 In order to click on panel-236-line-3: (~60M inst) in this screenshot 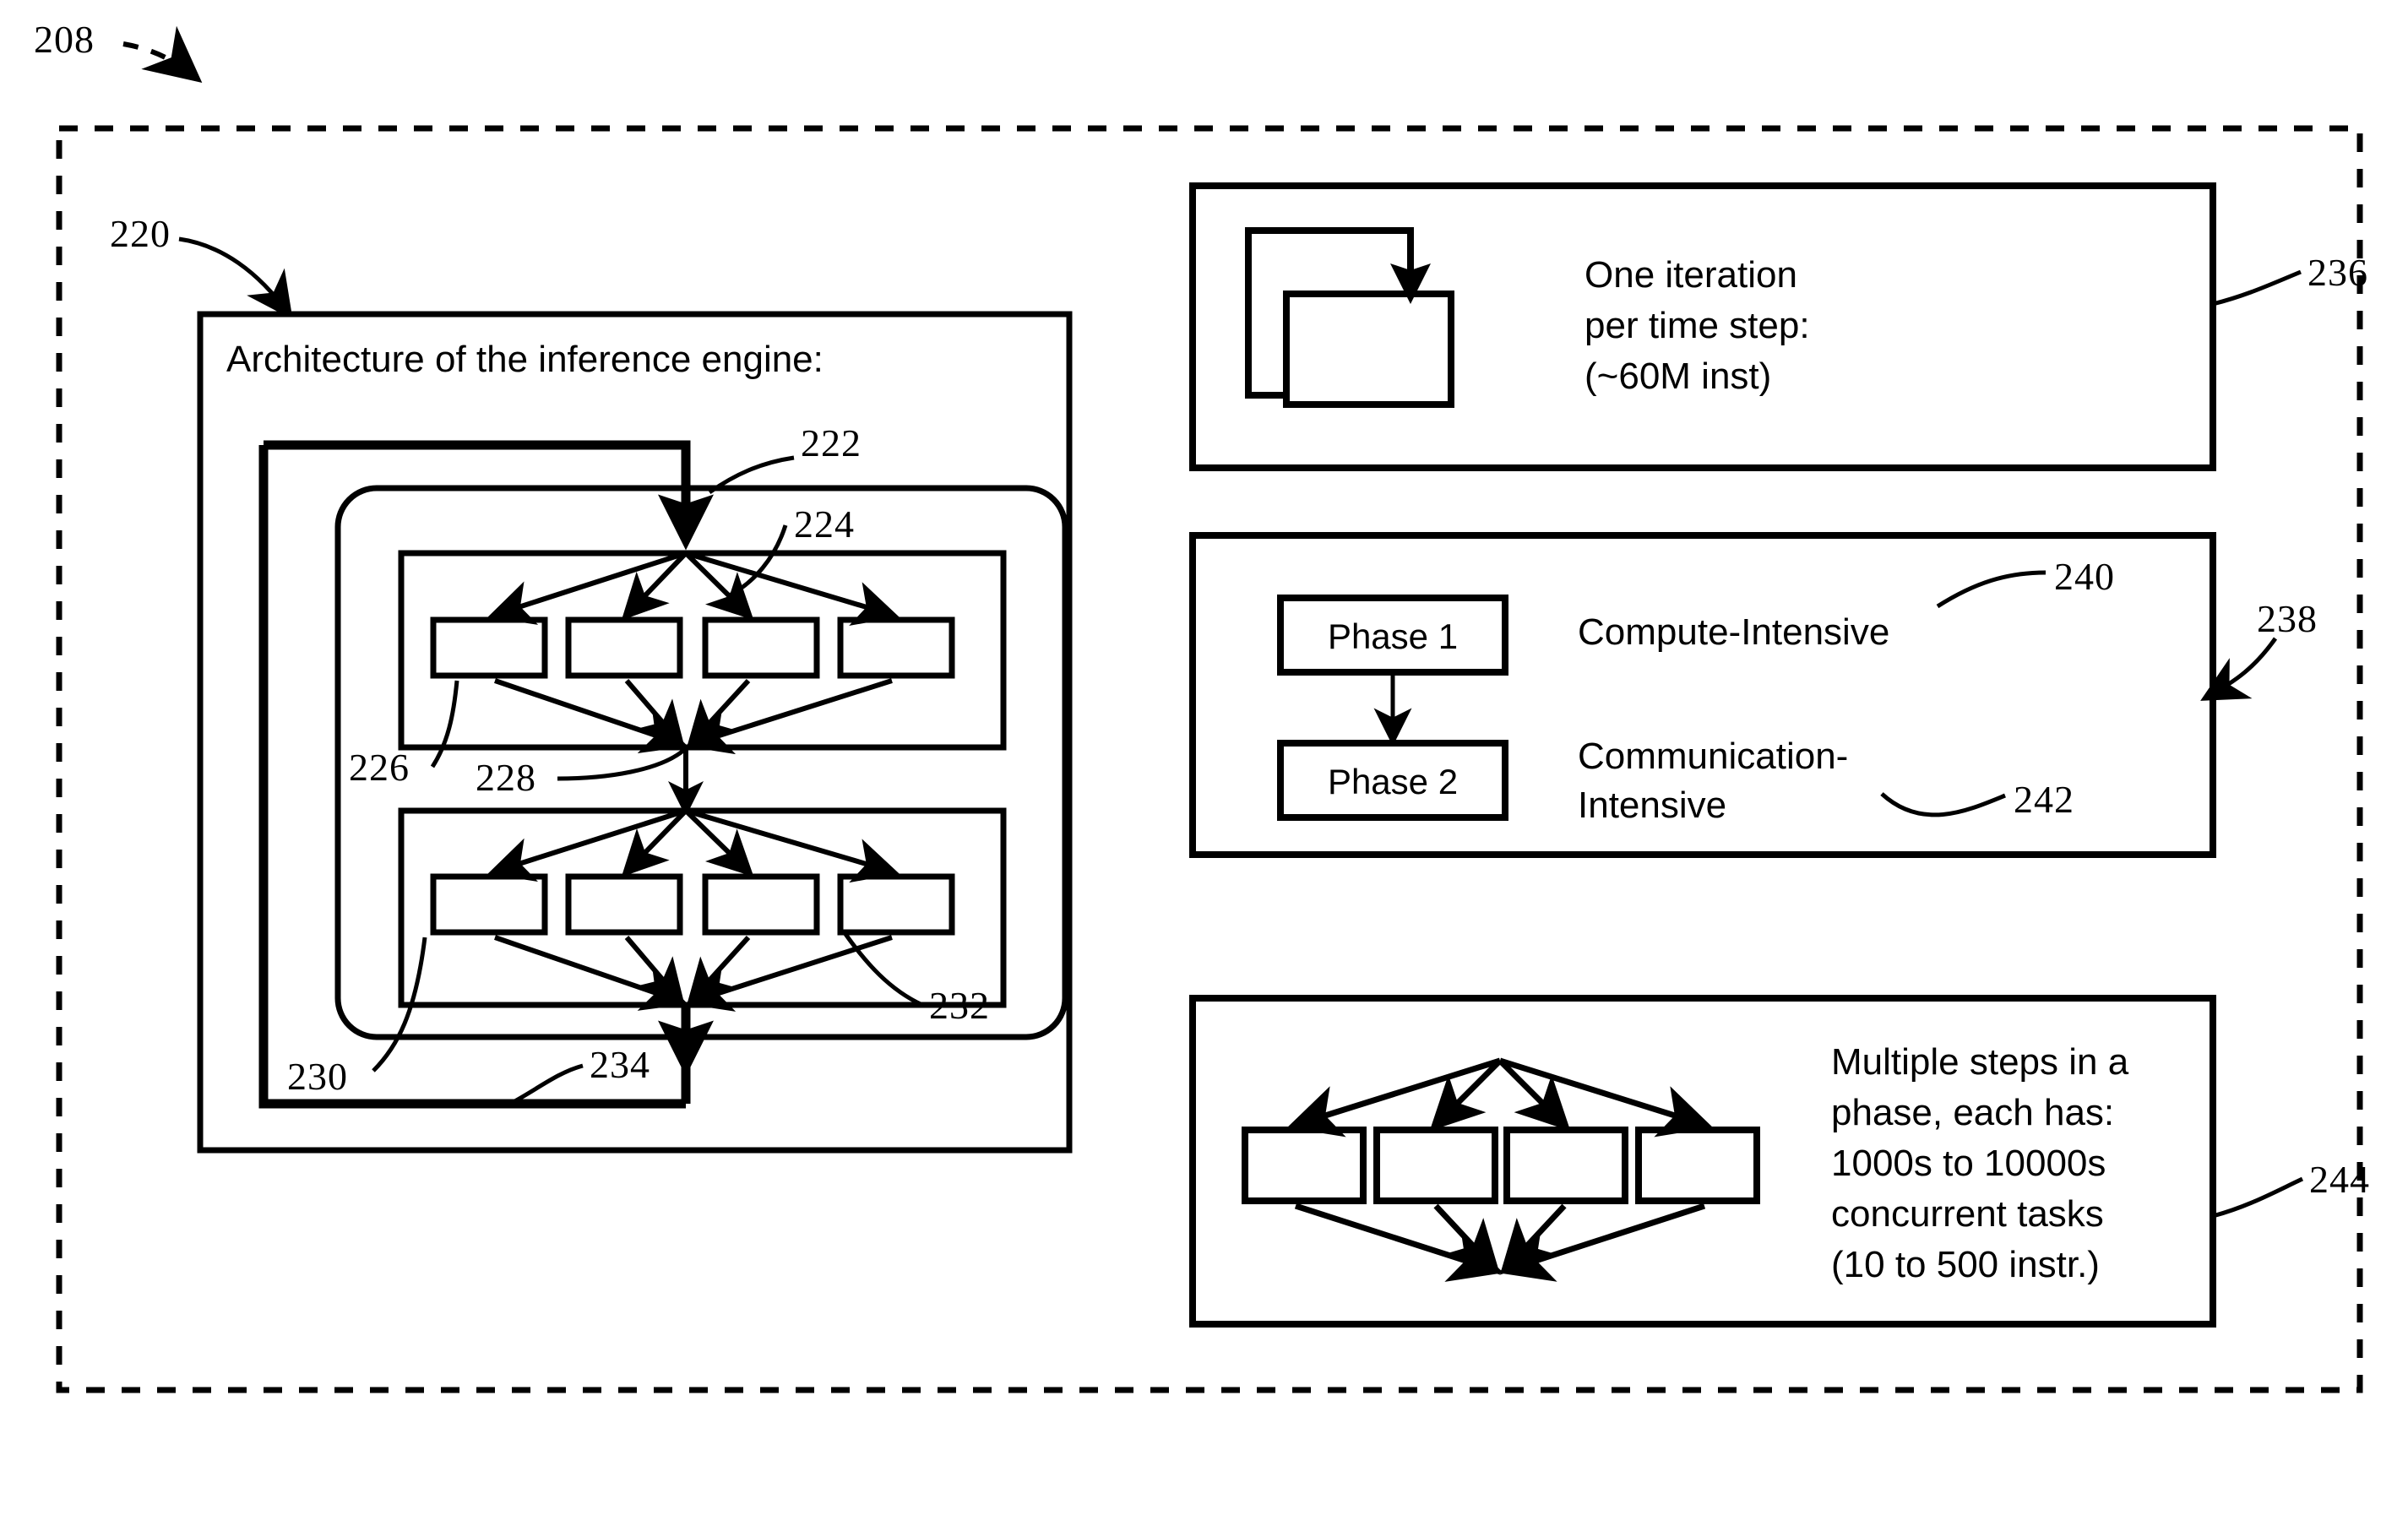, I will do `click(1677, 376)`.